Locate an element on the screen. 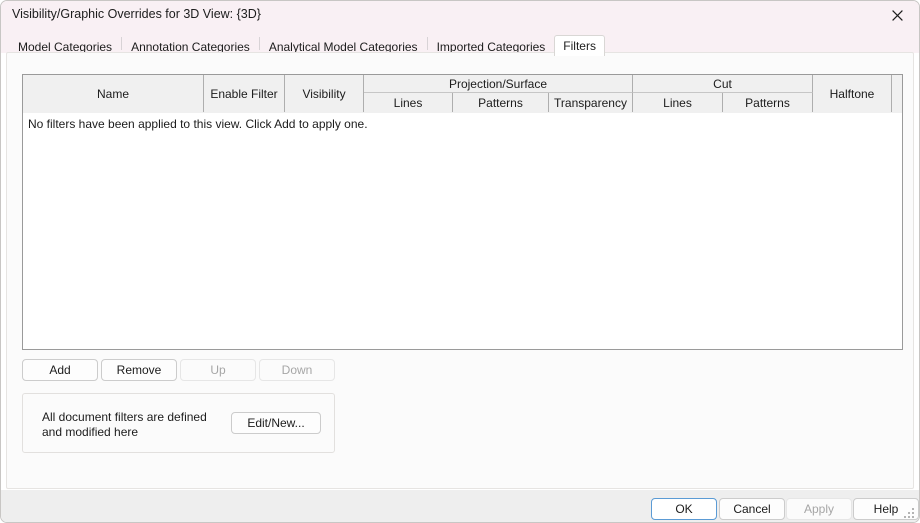 This screenshot has width=920, height=523. column-header-projection-lines: Lines is located at coordinates (408, 102).